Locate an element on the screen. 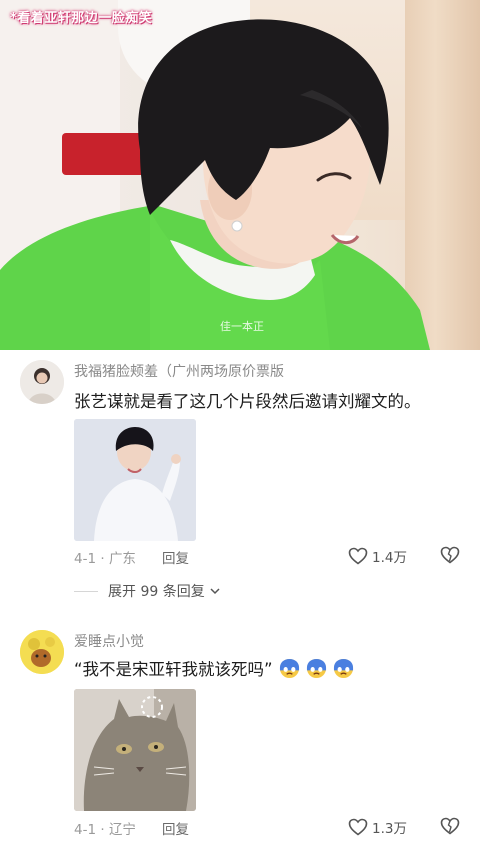  comment-meta: 4-1 · 广东 is located at coordinates (105, 557).